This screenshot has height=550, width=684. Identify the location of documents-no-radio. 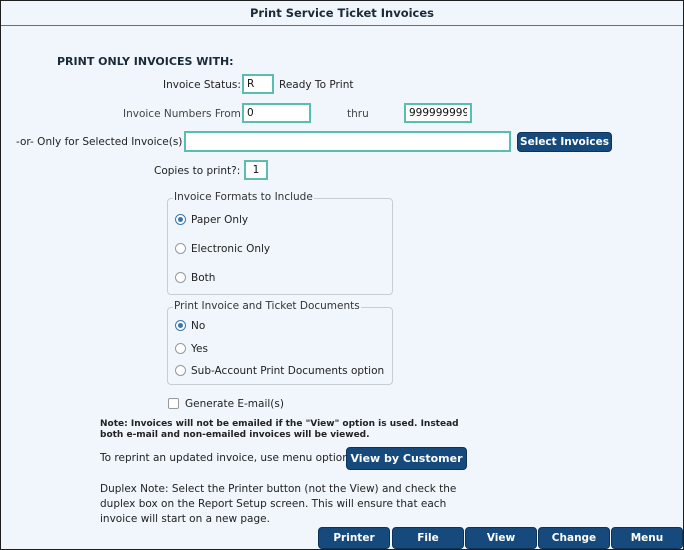
(180, 325).